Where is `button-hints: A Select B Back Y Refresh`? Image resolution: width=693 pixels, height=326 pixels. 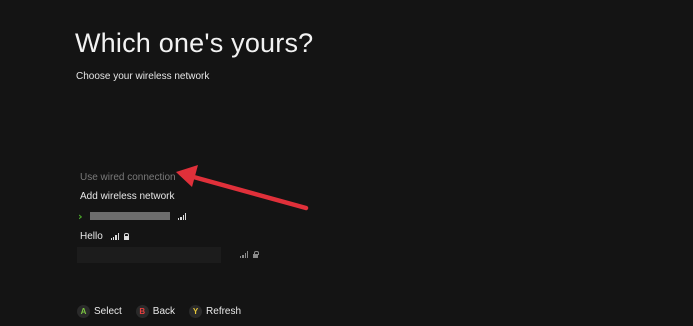
button-hints: A Select B Back Y Refresh is located at coordinates (166, 311).